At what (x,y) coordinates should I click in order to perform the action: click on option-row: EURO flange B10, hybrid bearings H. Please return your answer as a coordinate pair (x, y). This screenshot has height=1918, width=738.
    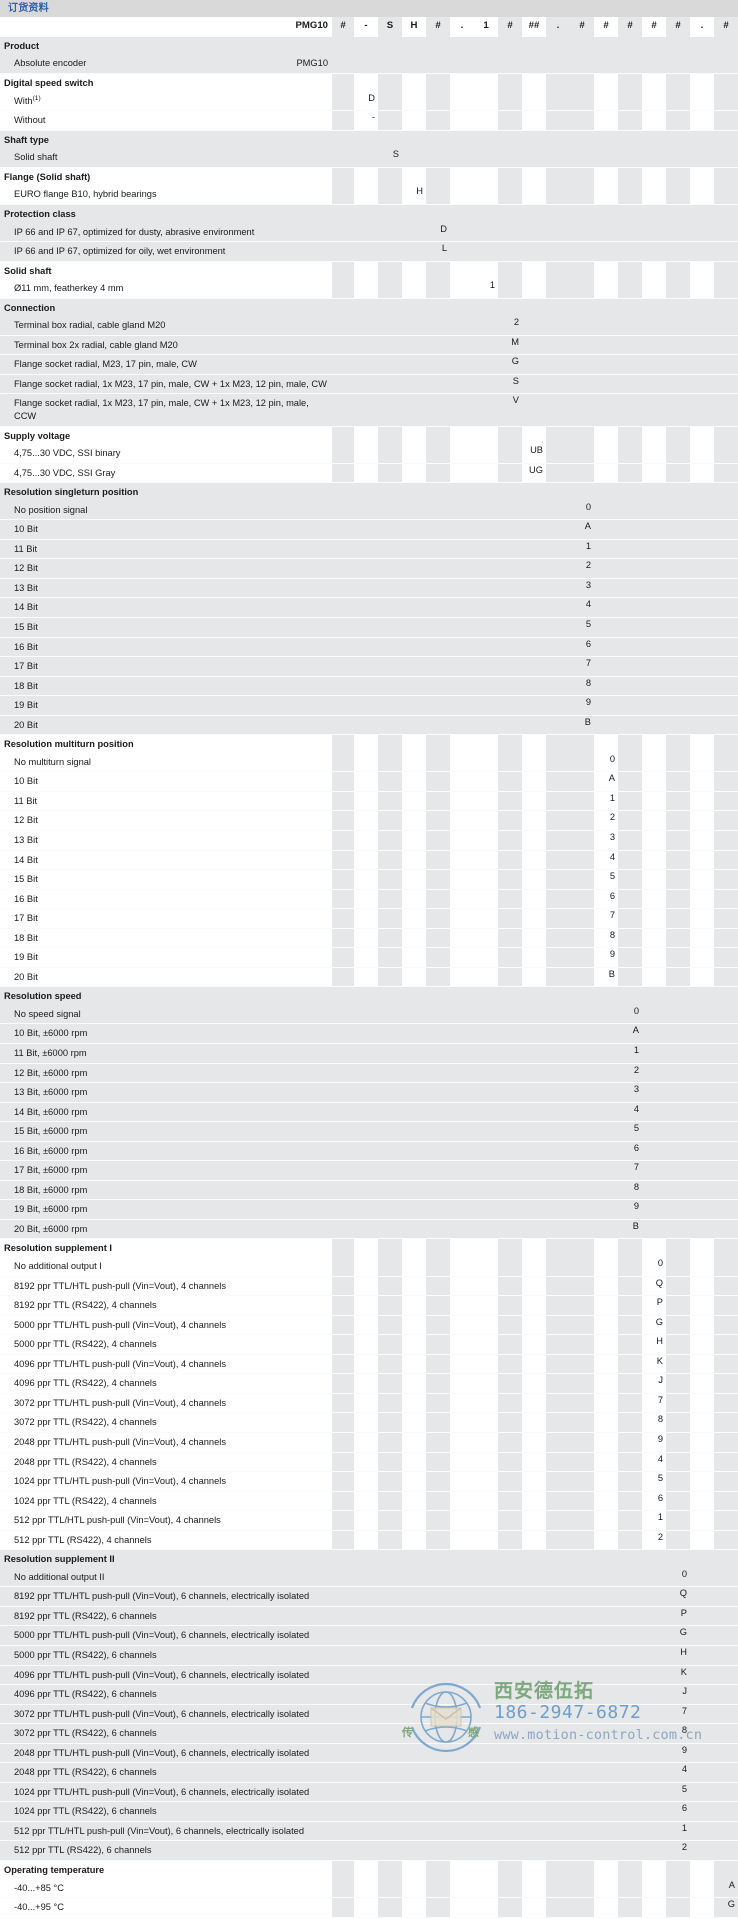
    Looking at the image, I should click on (369, 195).